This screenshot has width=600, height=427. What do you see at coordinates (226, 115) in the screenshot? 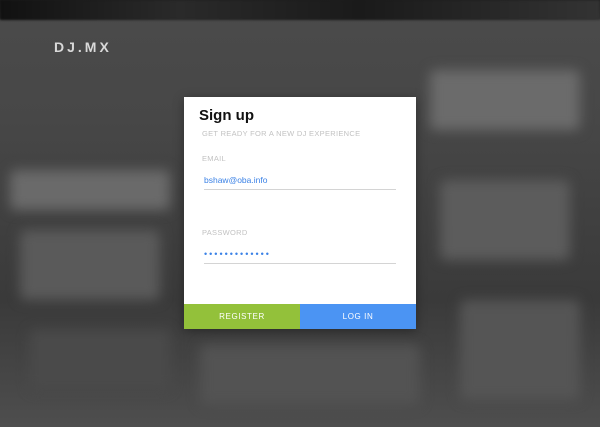
I see `signup-title: Sign up` at bounding box center [226, 115].